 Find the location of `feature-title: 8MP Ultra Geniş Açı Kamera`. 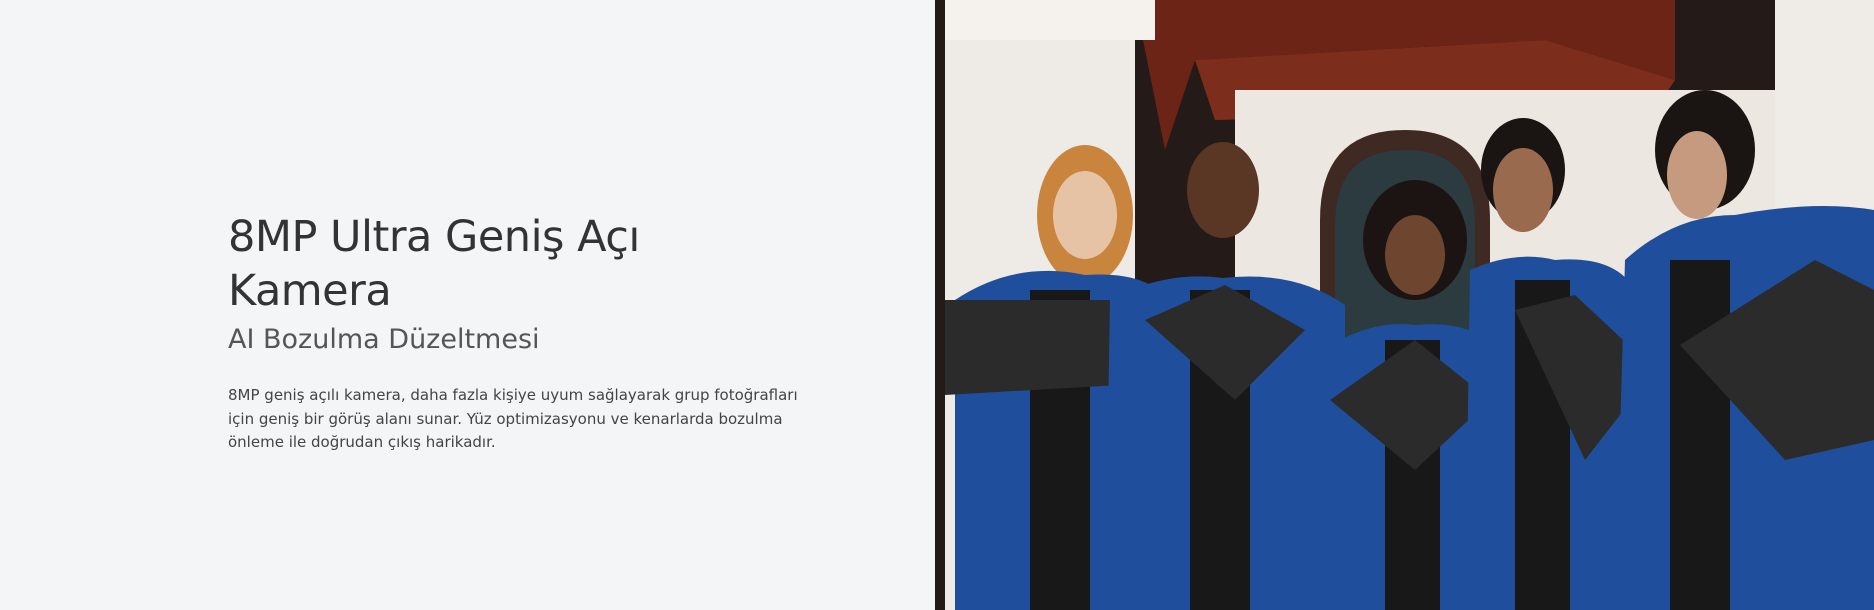

feature-title: 8MP Ultra Geniş Açı Kamera is located at coordinates (434, 264).